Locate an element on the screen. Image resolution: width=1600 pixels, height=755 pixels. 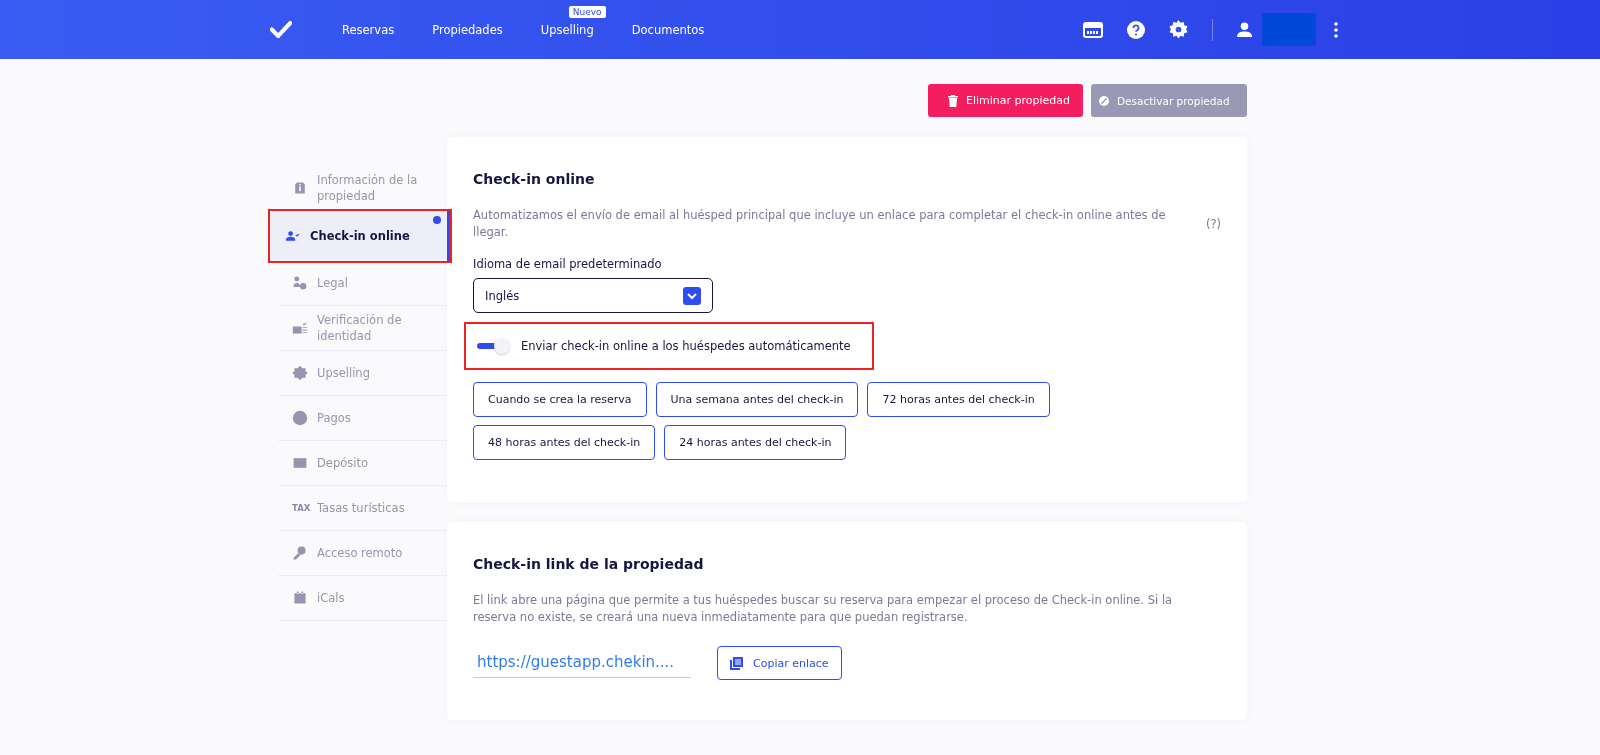
calendar-icon is located at coordinates (1093, 29).